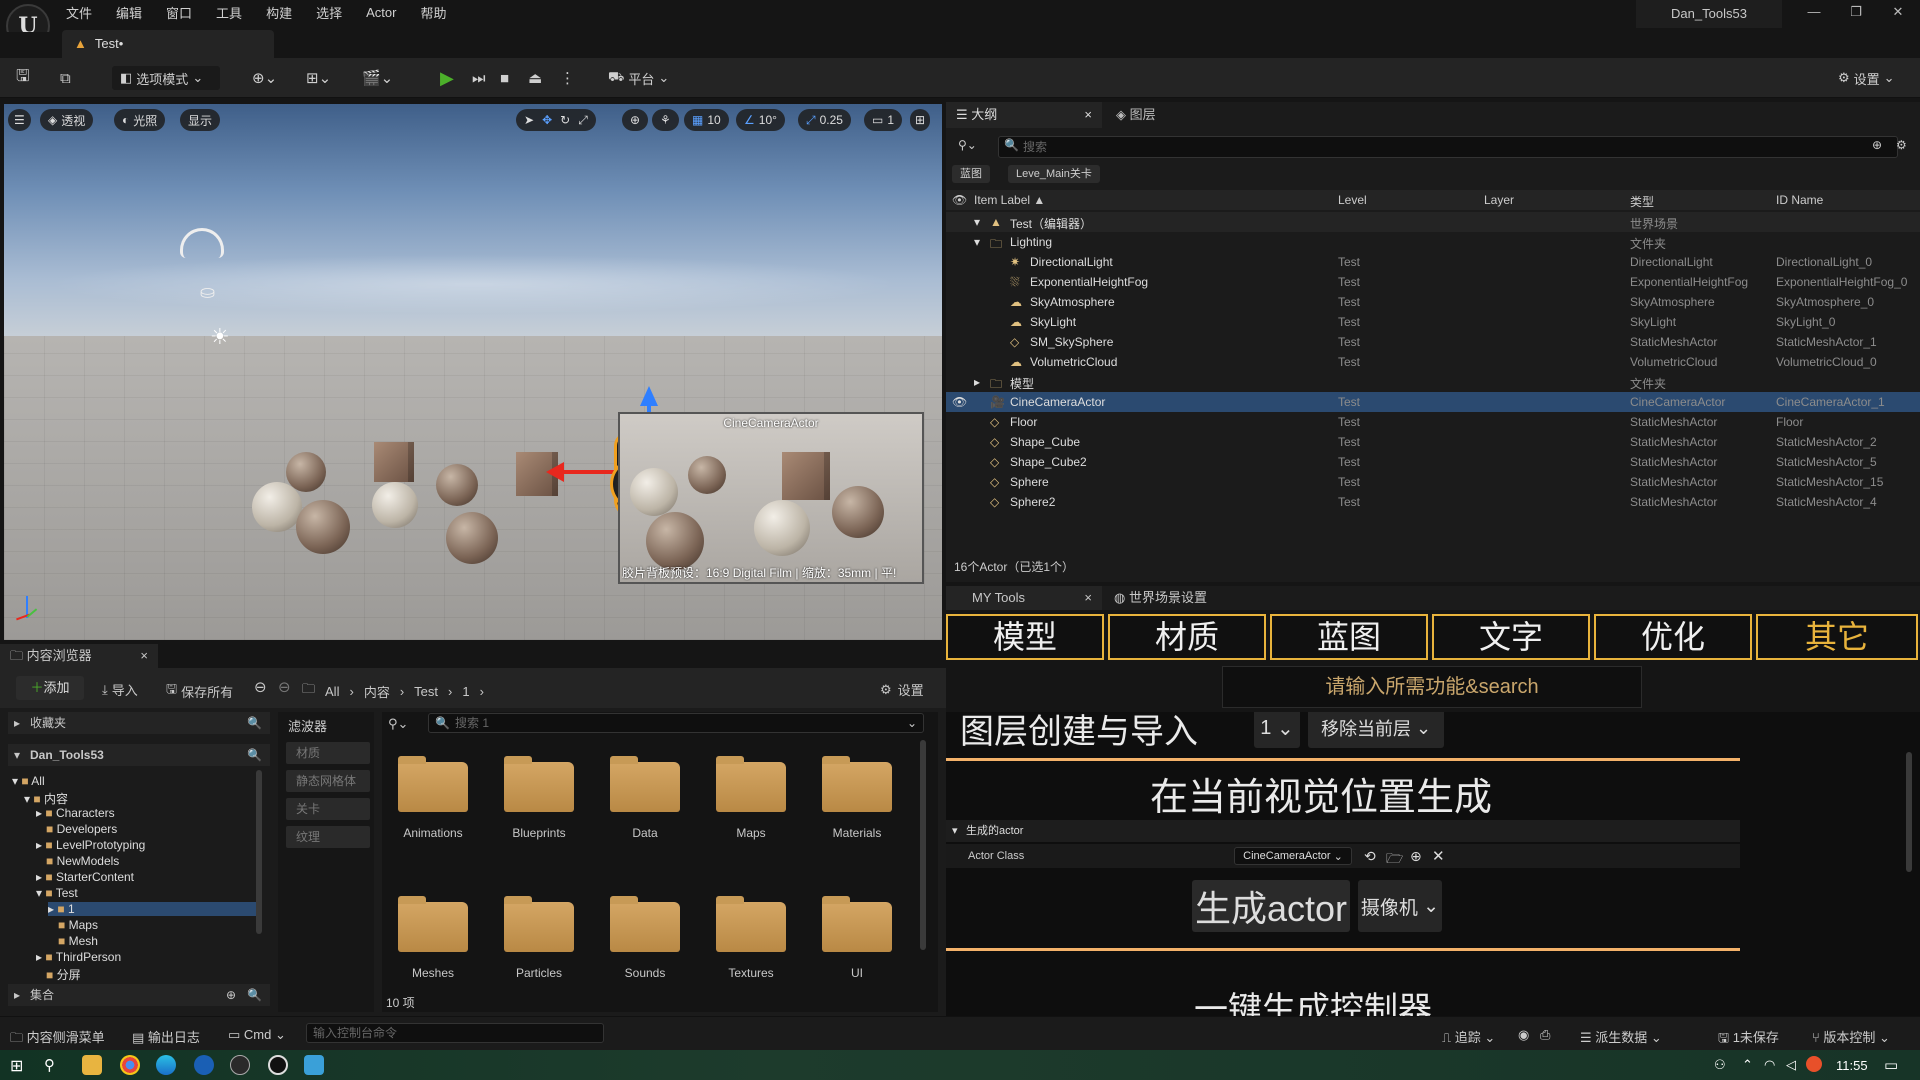  What do you see at coordinates (50, 688) in the screenshot?
I see `add-button: ＋添加` at bounding box center [50, 688].